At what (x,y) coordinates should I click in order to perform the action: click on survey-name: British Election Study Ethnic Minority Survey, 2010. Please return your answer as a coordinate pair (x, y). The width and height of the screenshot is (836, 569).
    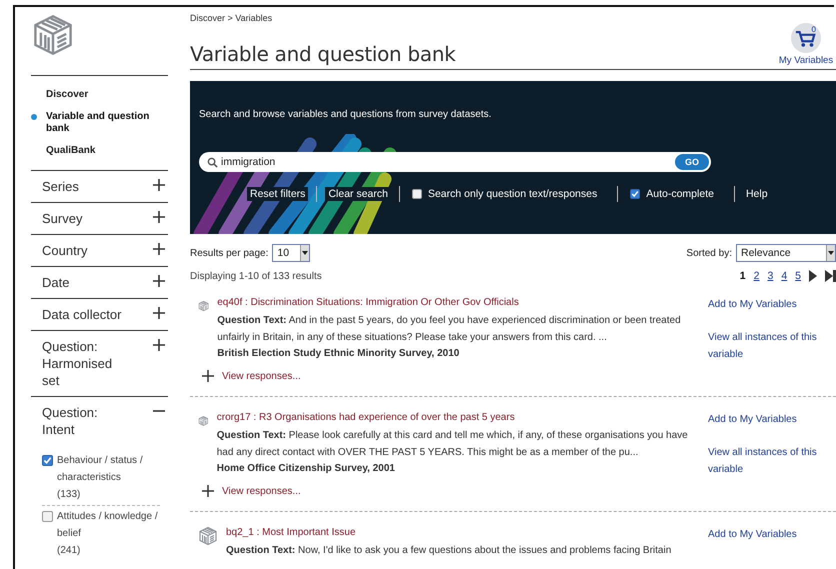
    Looking at the image, I should click on (338, 354).